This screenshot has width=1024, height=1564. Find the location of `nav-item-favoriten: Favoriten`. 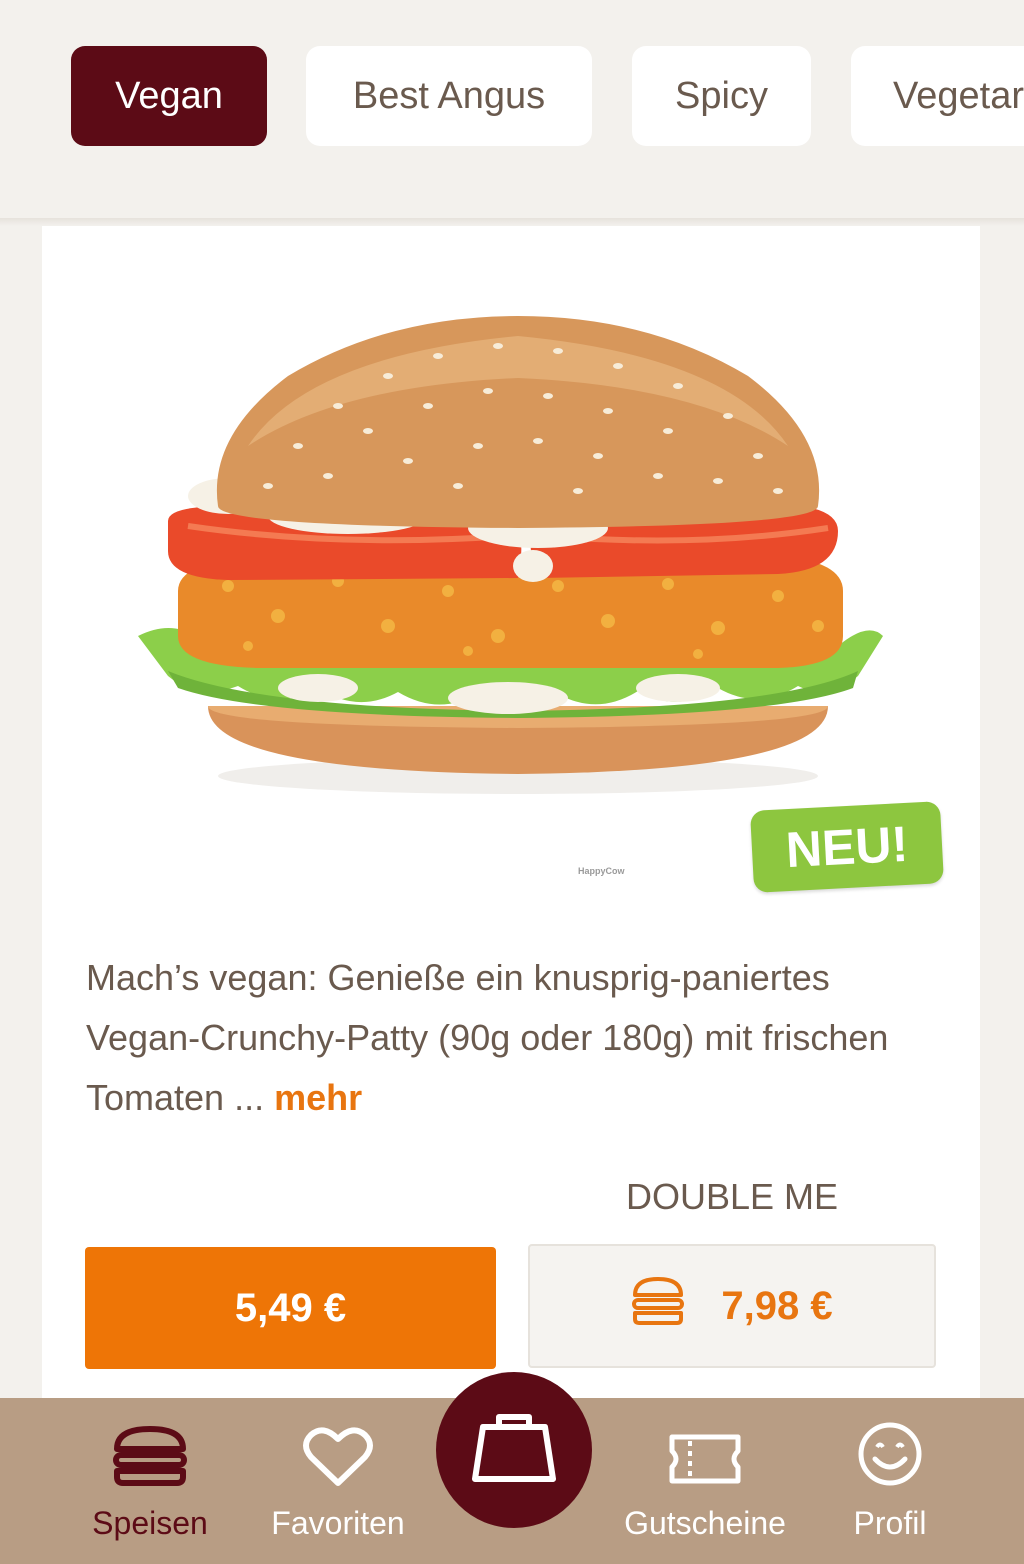

nav-item-favoriten: Favoriten is located at coordinates (338, 1481).